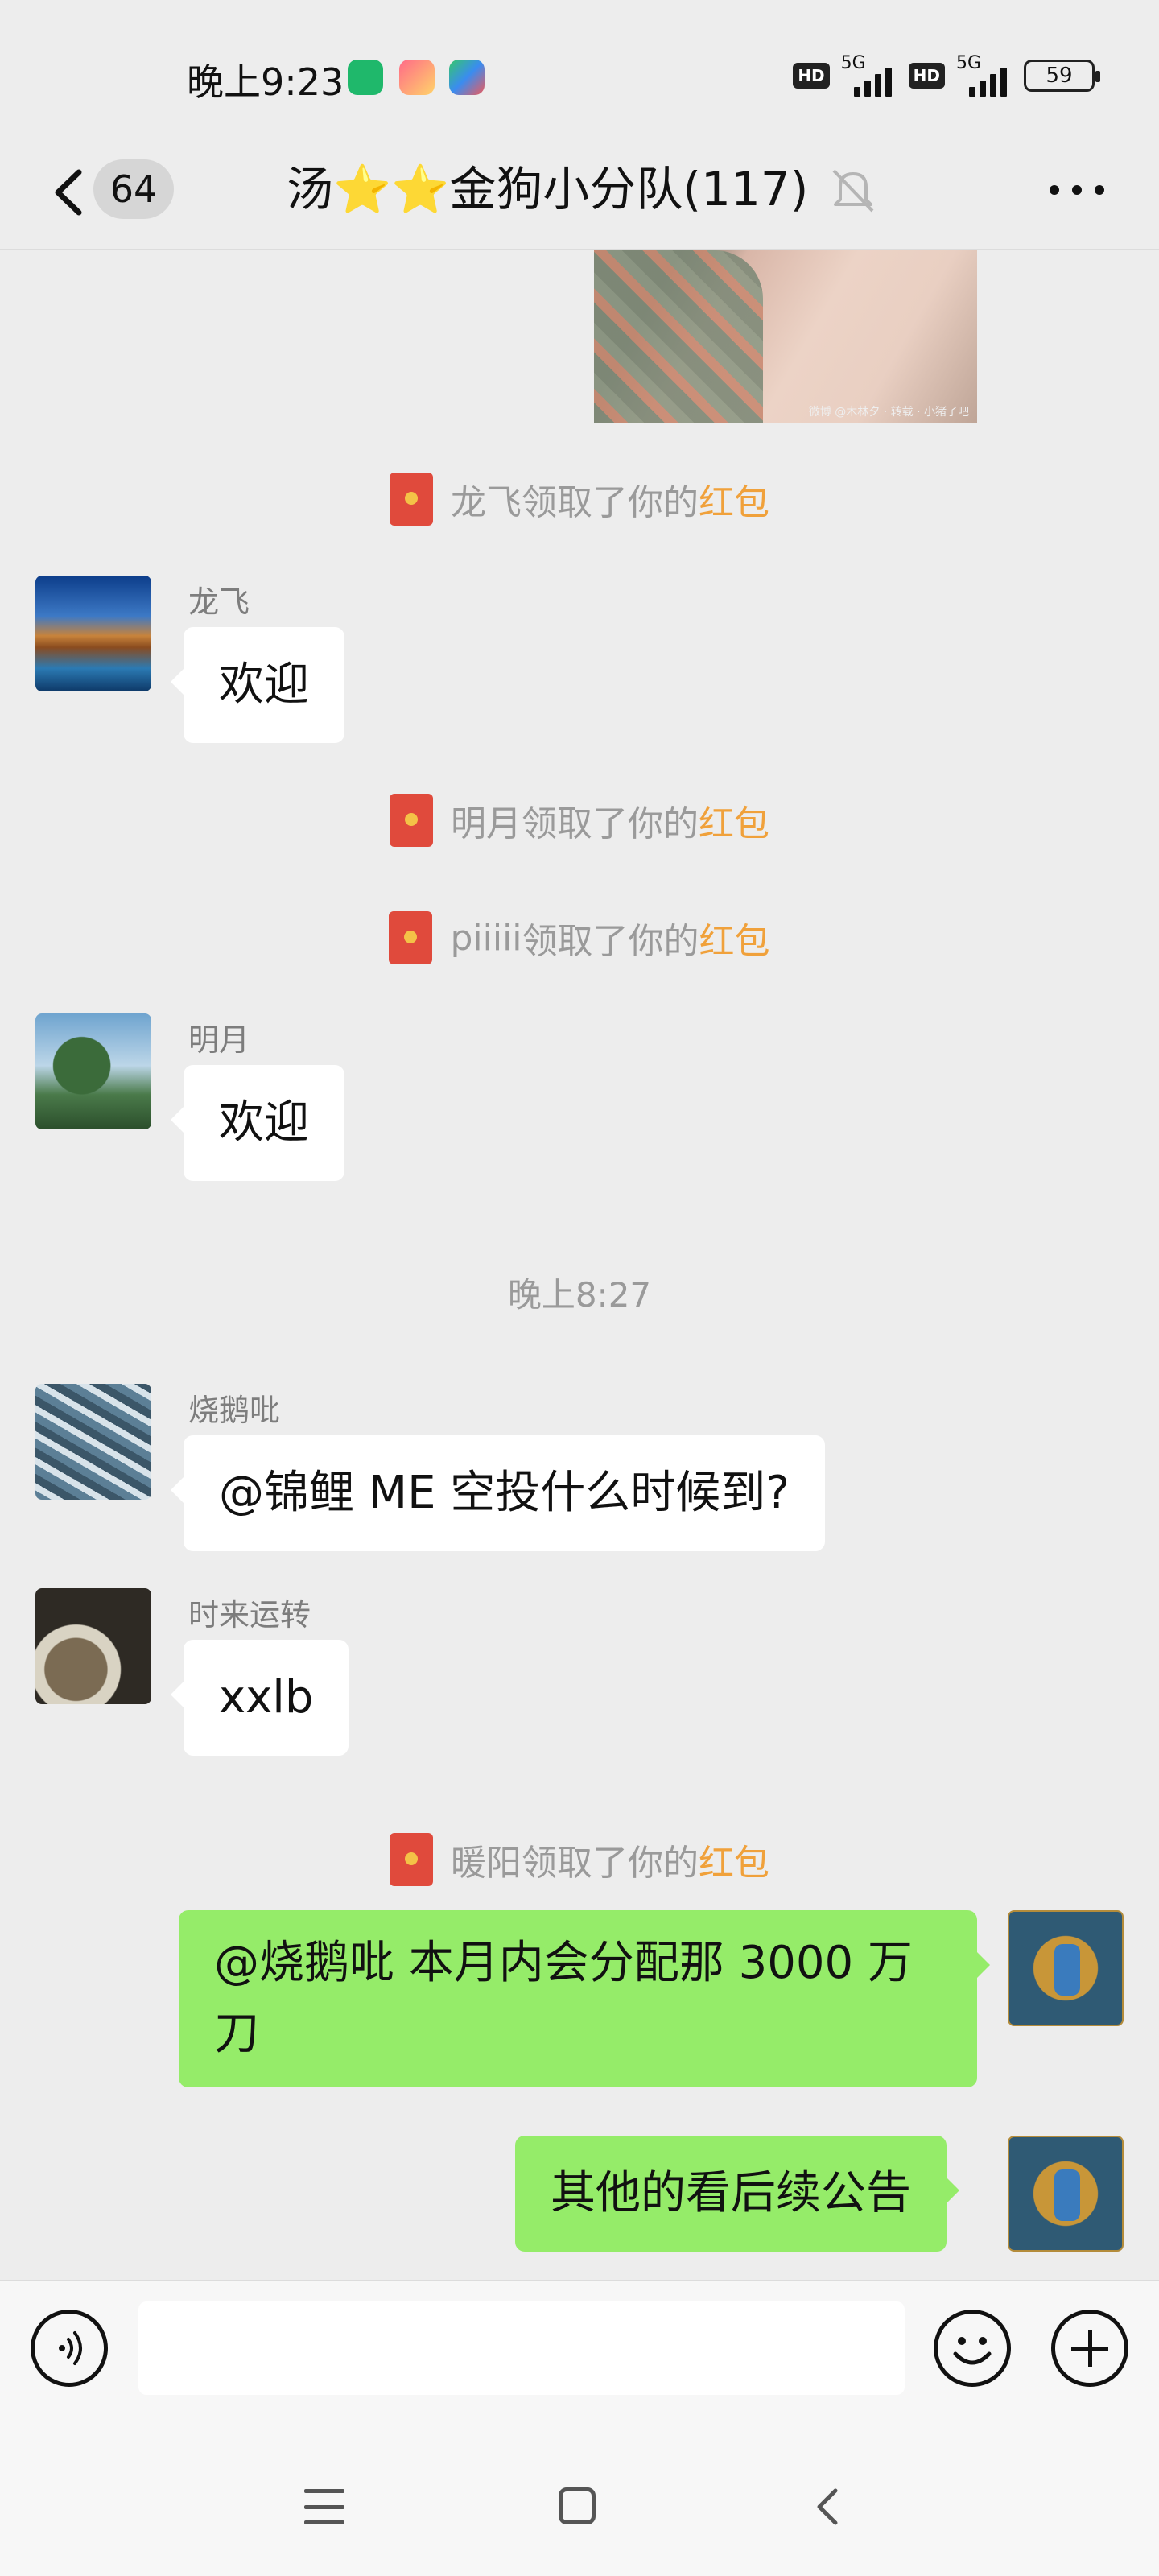 Image resolution: width=1159 pixels, height=2576 pixels. What do you see at coordinates (324, 2506) in the screenshot?
I see `nav-menu-icon` at bounding box center [324, 2506].